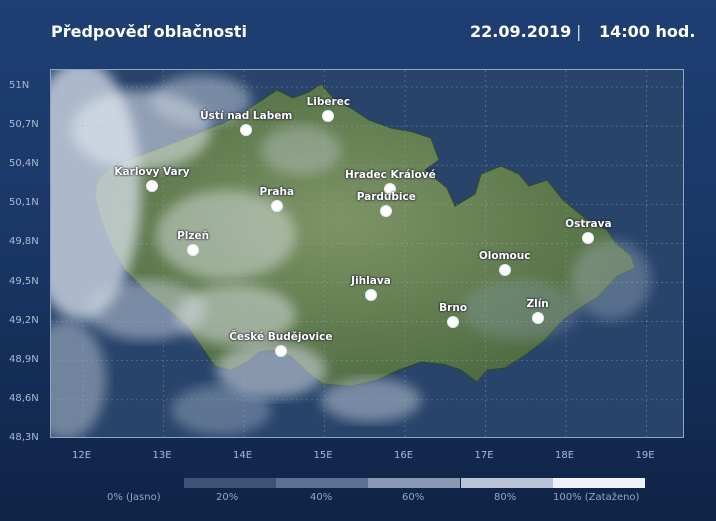 The width and height of the screenshot is (716, 521). Describe the element at coordinates (588, 224) in the screenshot. I see `city-label: Ostrava` at that location.